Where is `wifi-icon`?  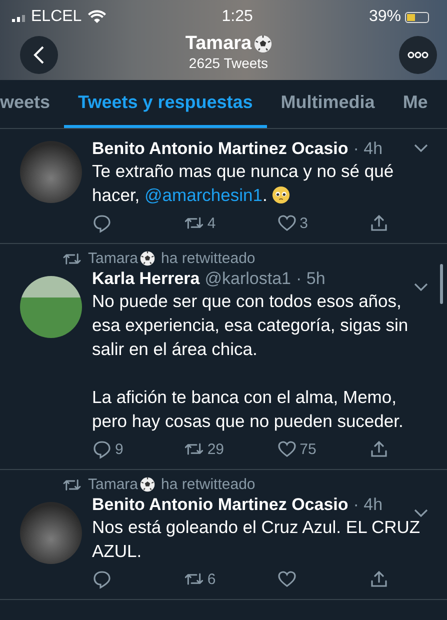
wifi-icon is located at coordinates (97, 17).